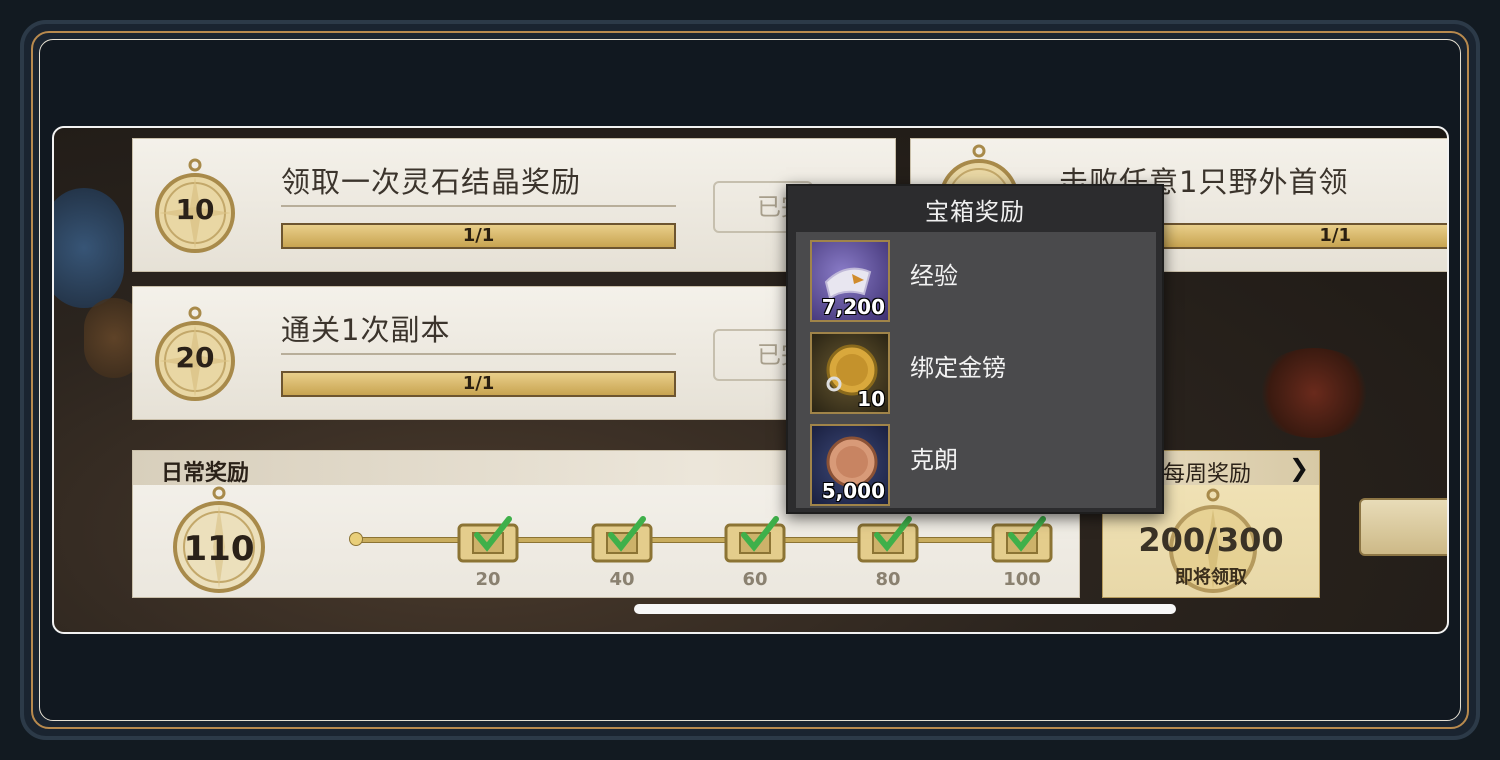 The image size is (1500, 760). I want to click on daily-points: 110, so click(219, 549).